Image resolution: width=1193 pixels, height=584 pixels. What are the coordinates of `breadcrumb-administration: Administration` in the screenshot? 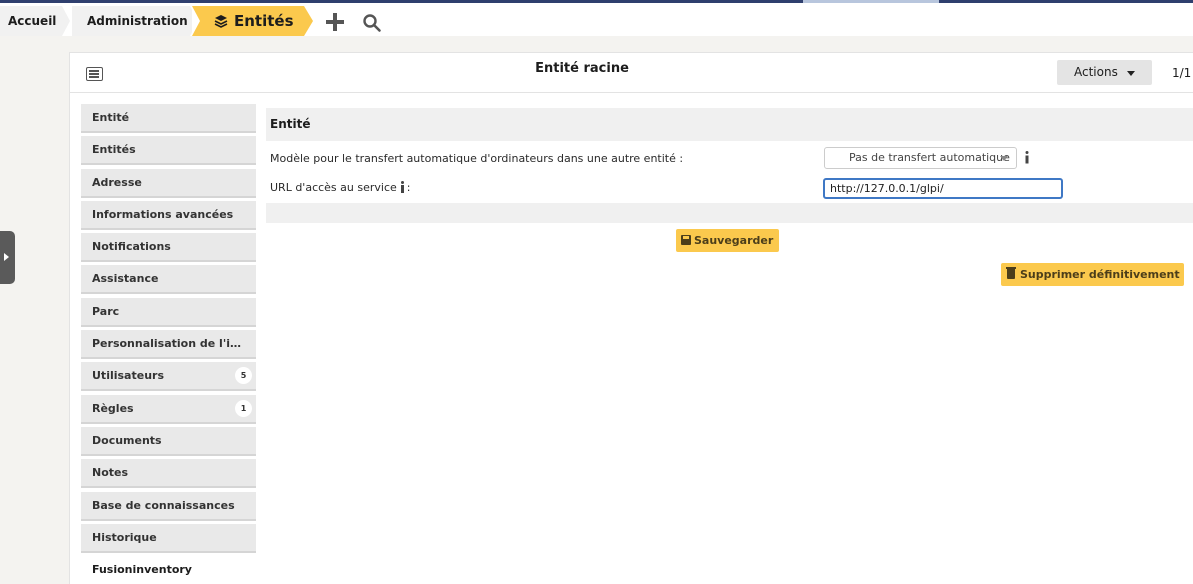 It's located at (131, 21).